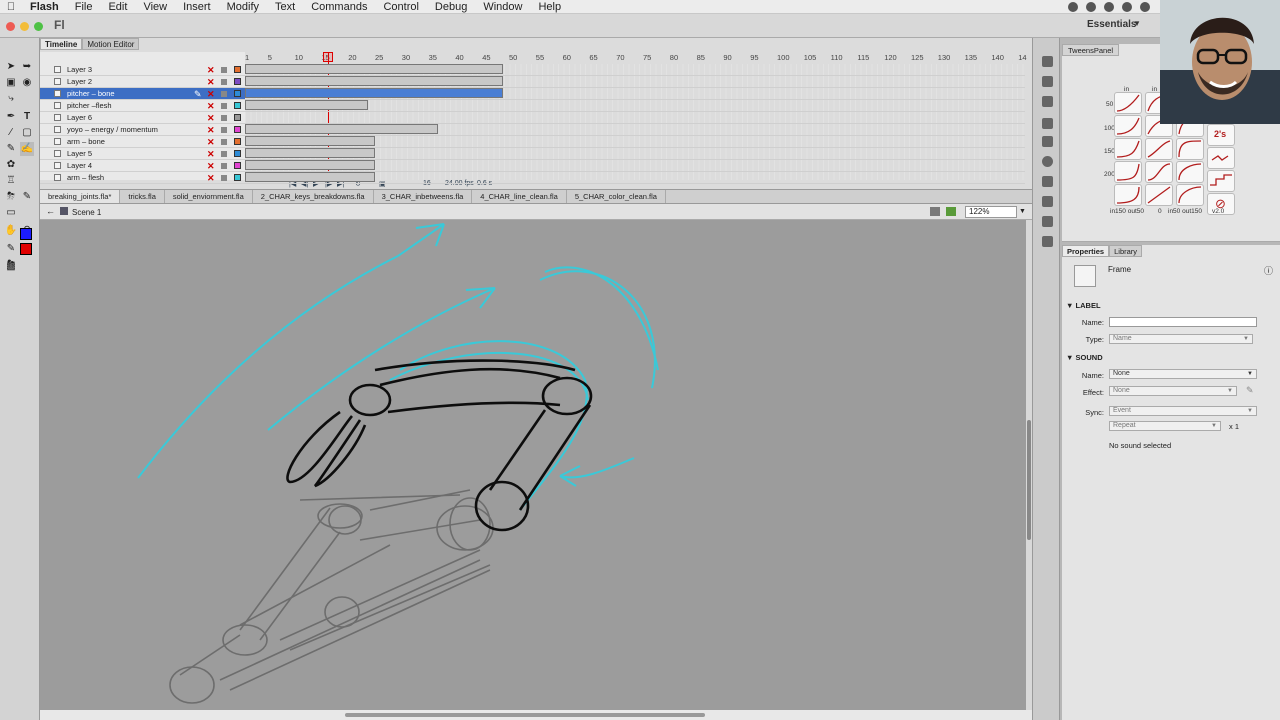  Describe the element at coordinates (1083, 305) in the screenshot. I see `label-section: ▼ LABEL` at that location.